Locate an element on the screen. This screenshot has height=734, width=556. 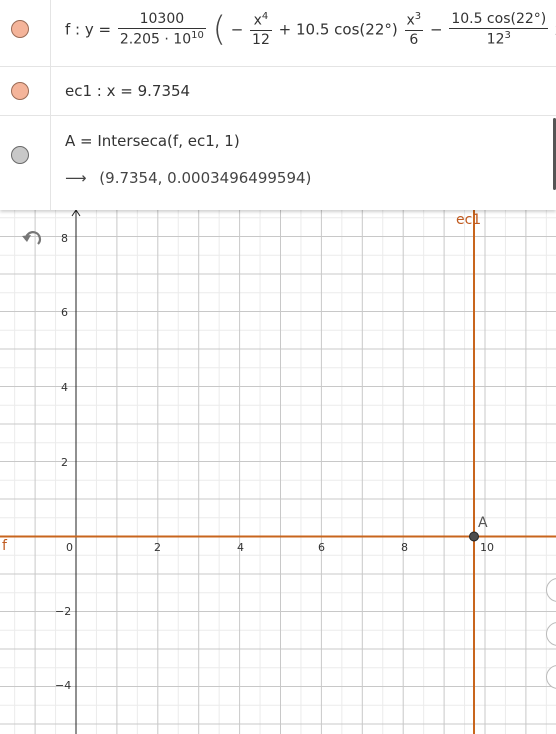
line-ec1-expression: ec1 : x = 9.7354 is located at coordinates (127, 91).